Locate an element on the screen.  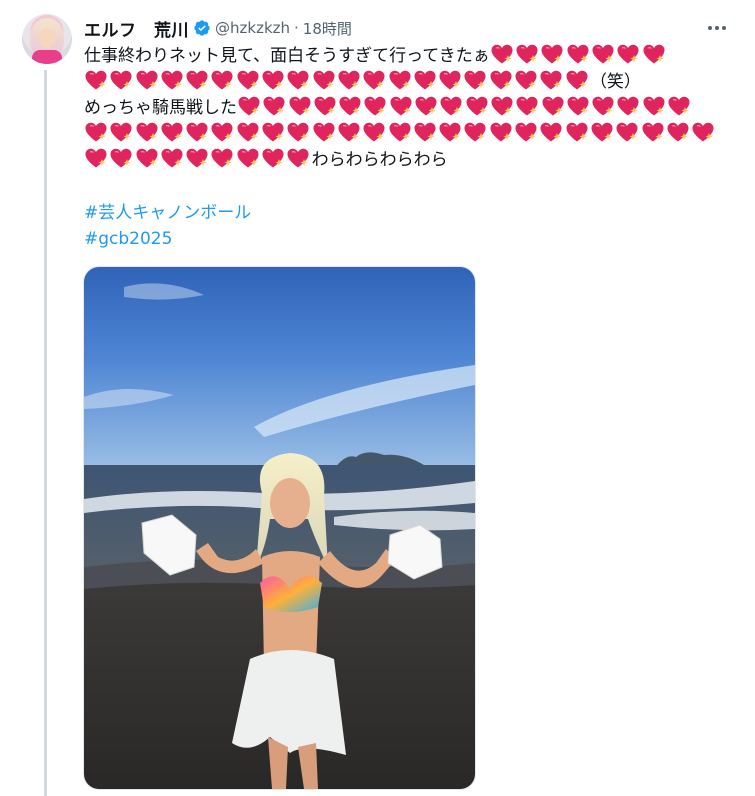
tweet-text-line-1: 仕事終わりネット見て、面白そうすぎて行ってきたぁ is located at coordinates (399, 56).